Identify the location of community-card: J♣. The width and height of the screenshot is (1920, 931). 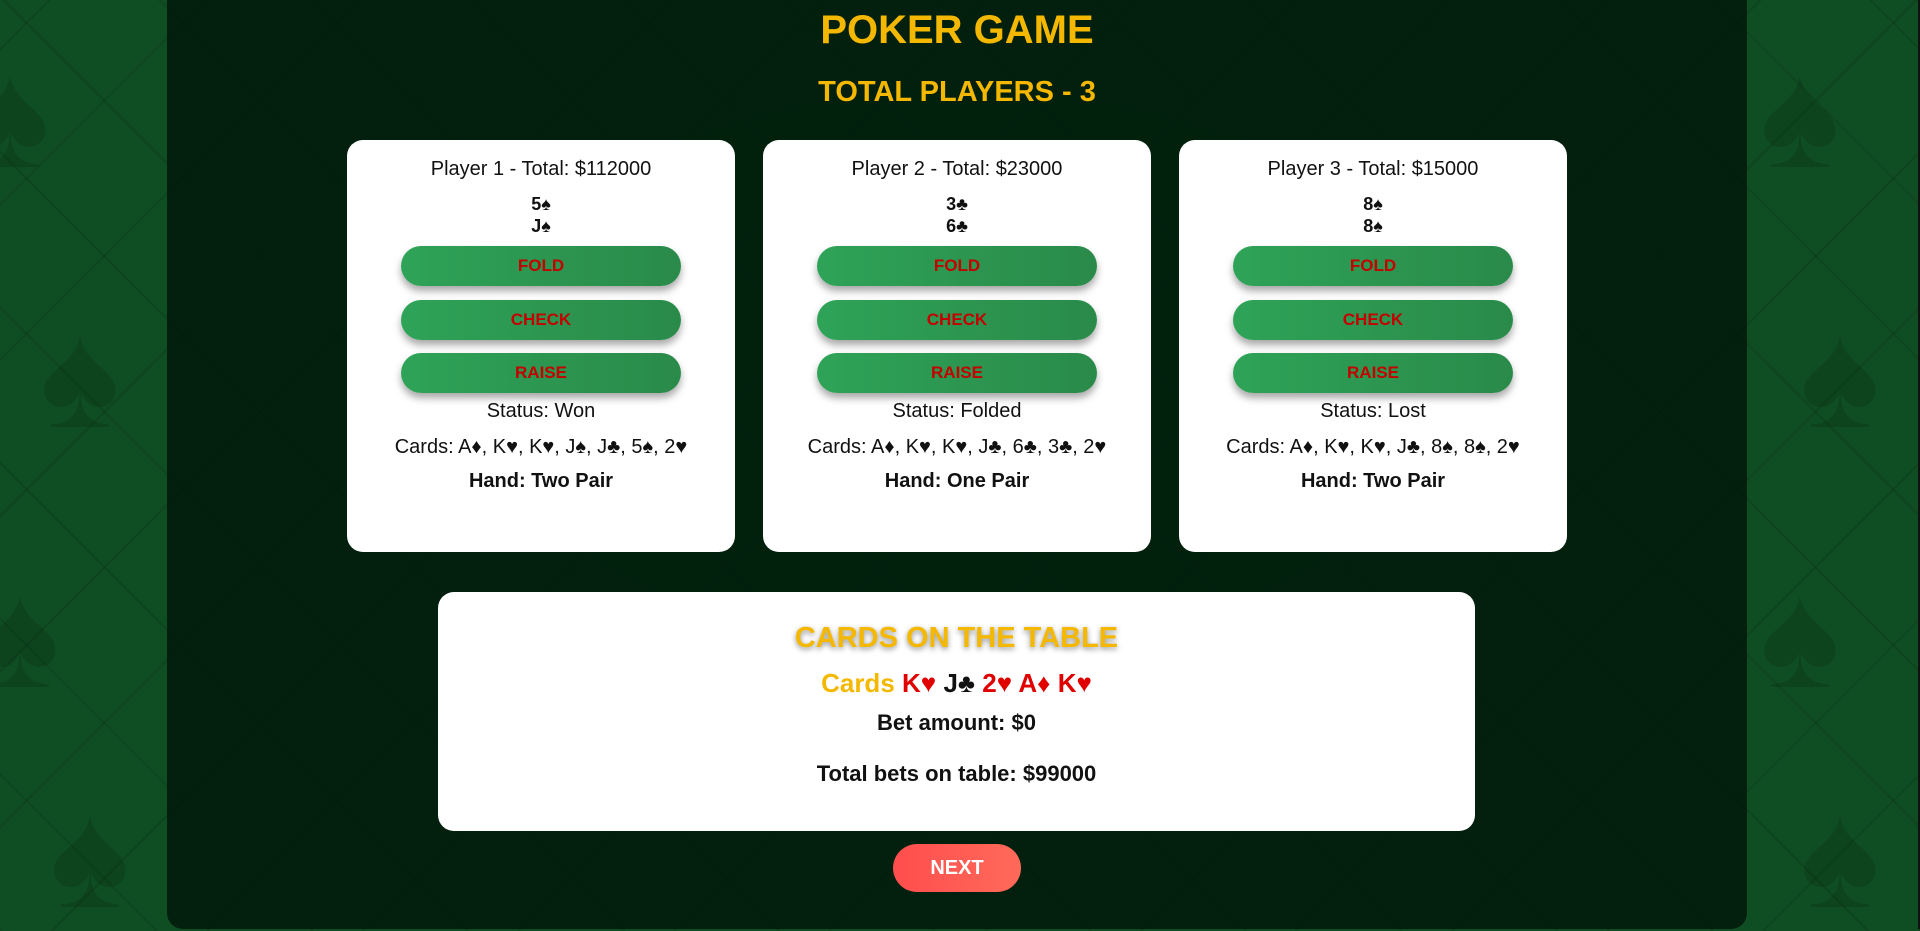
(959, 683).